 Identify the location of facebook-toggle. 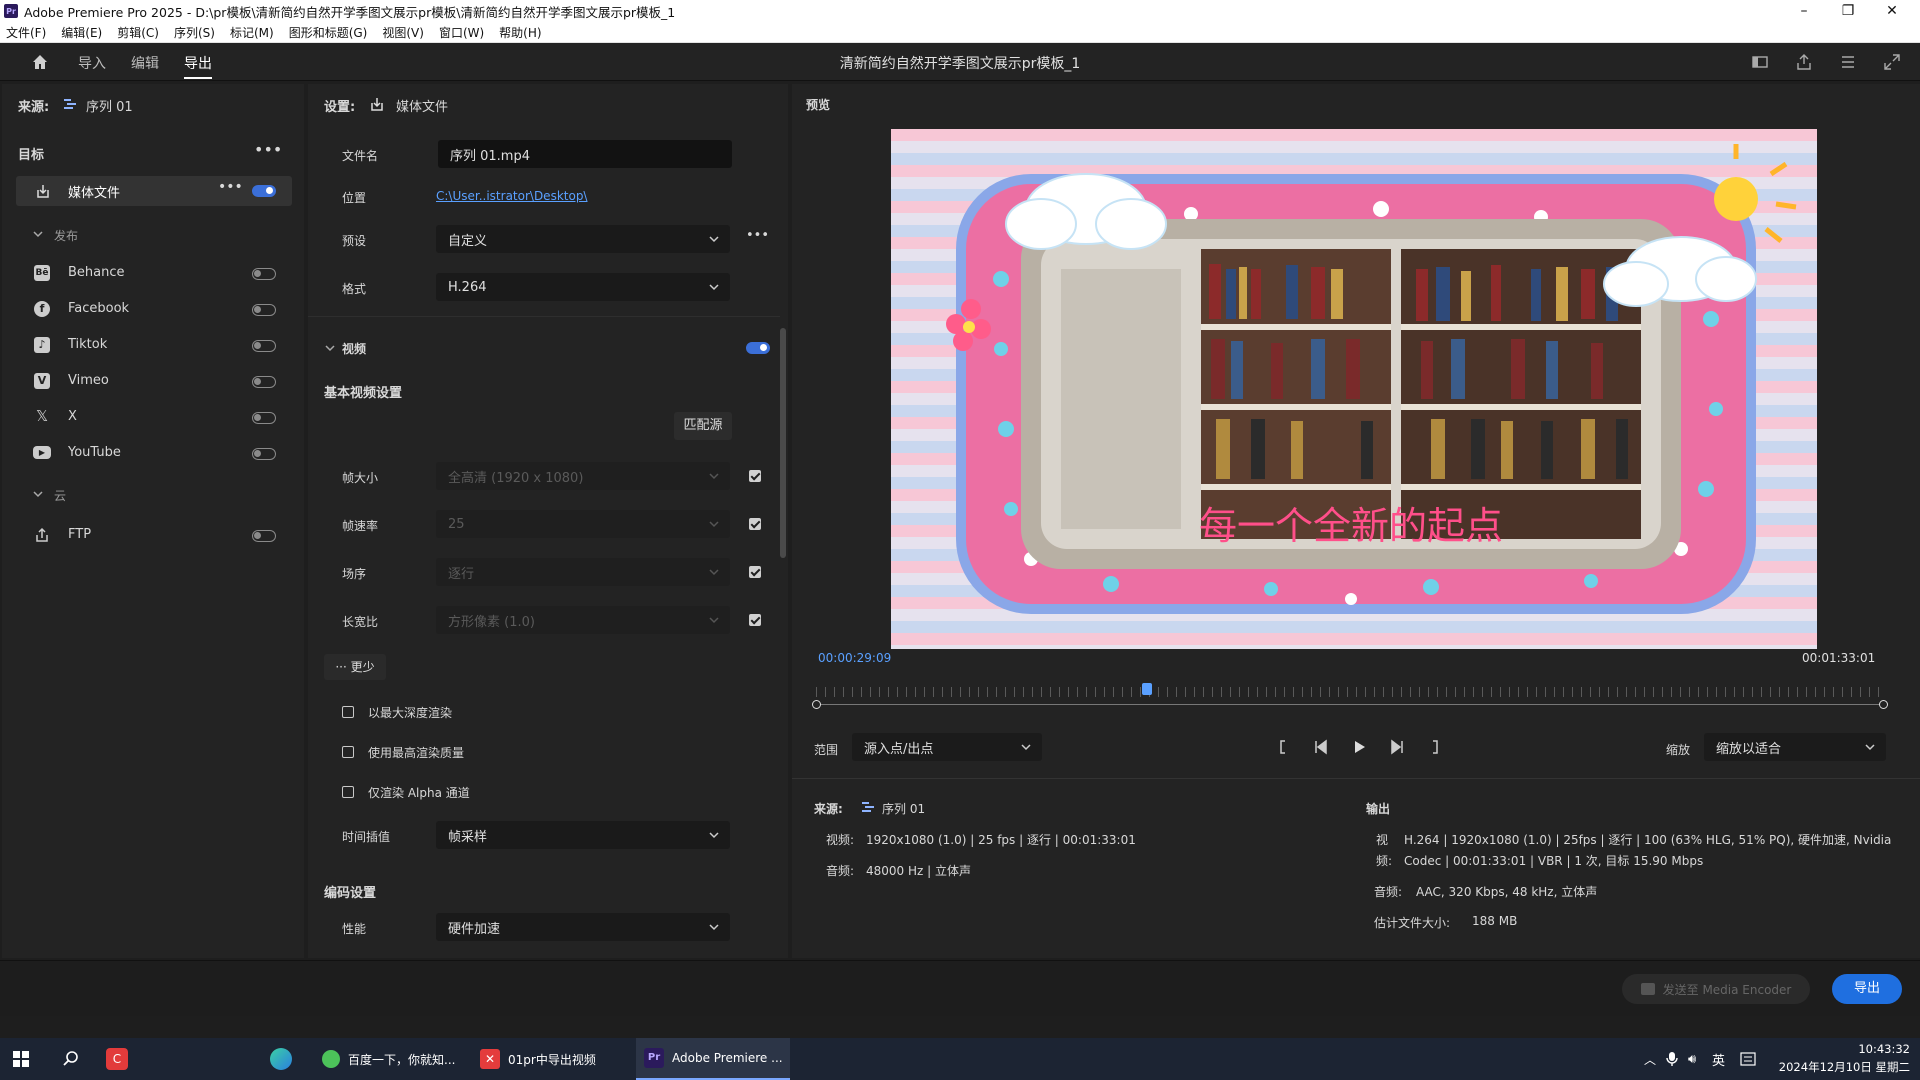
(264, 310).